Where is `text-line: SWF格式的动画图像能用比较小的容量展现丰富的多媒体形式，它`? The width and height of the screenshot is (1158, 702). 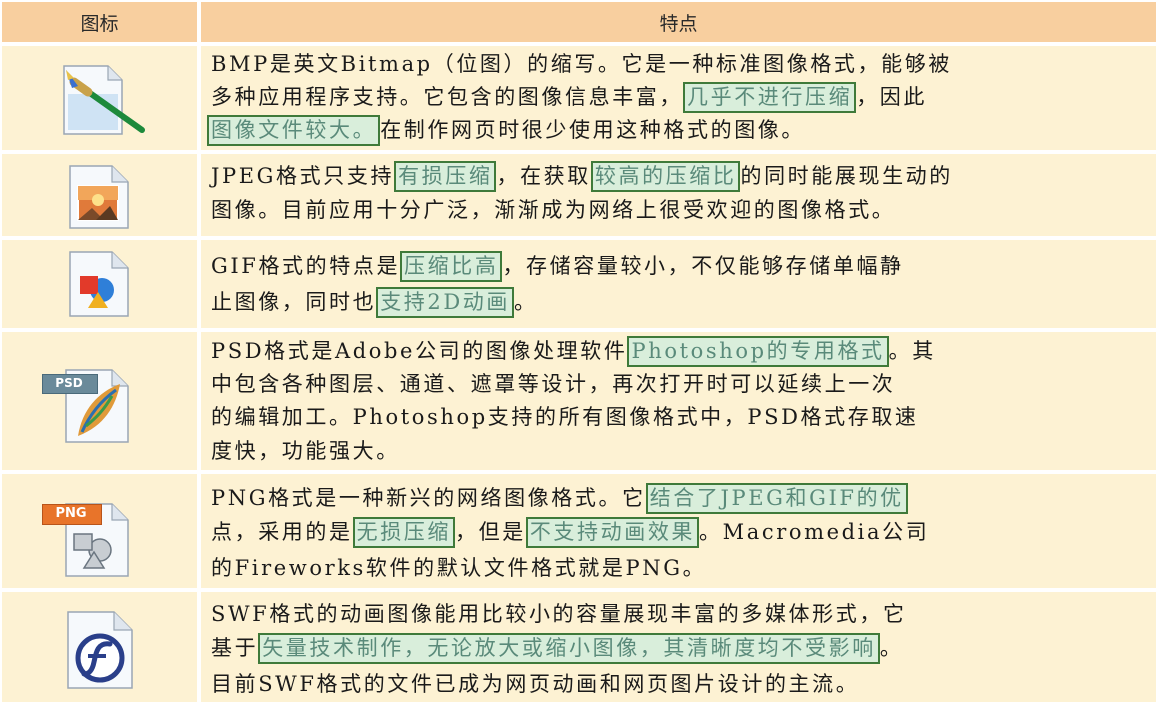
text-line: SWF格式的动画图像能用比较小的容量展现丰富的多媒体形式，它 is located at coordinates (559, 614).